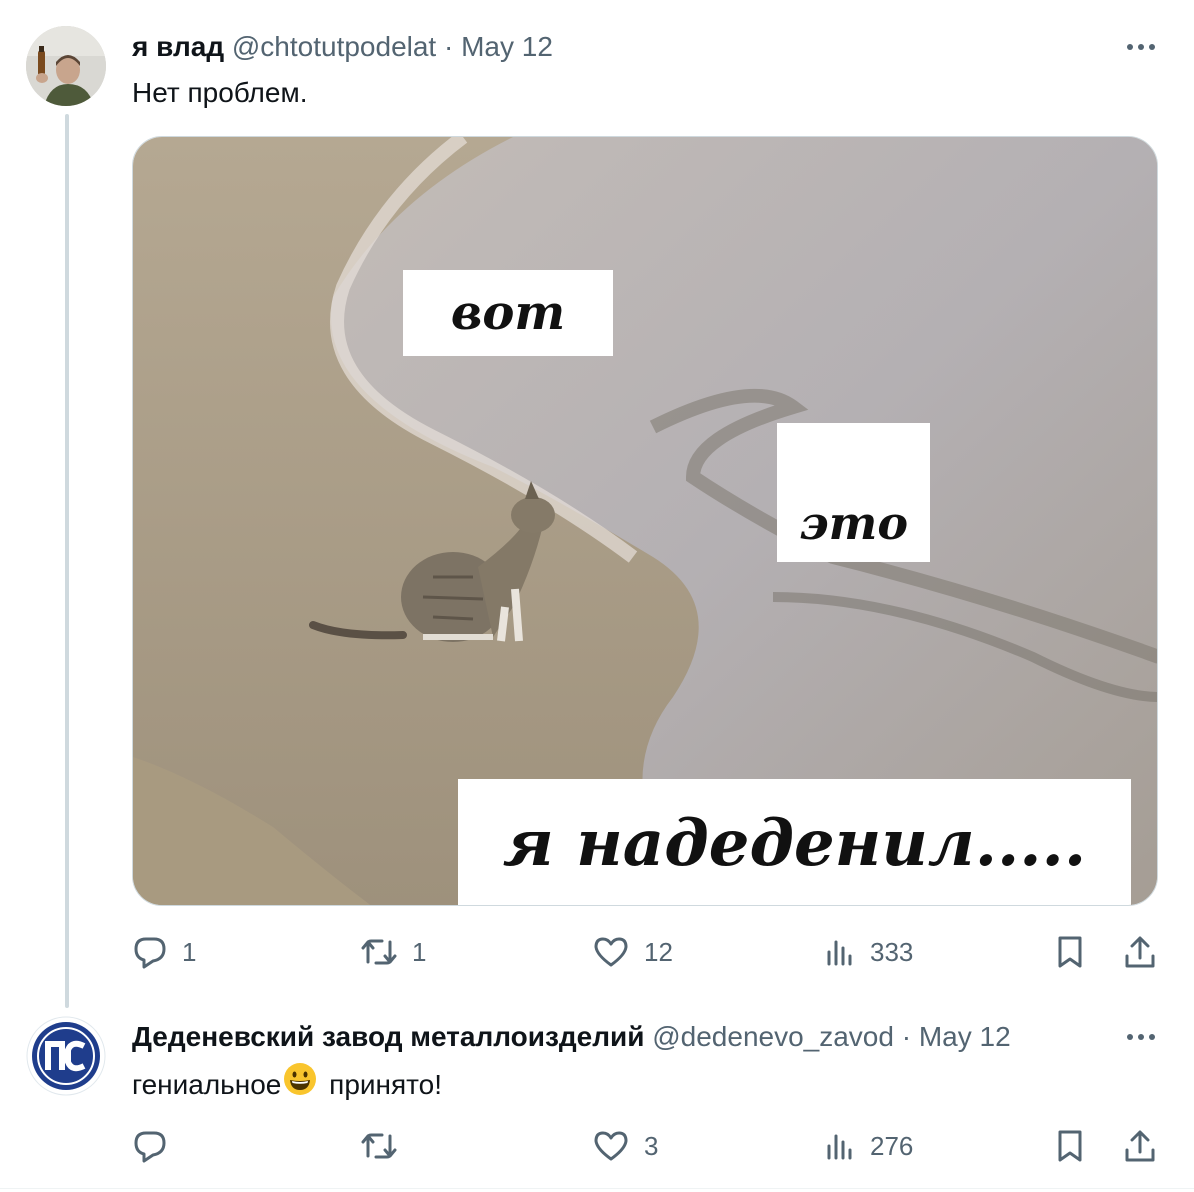  I want to click on author-handle: @chtotutpodelat, so click(334, 46).